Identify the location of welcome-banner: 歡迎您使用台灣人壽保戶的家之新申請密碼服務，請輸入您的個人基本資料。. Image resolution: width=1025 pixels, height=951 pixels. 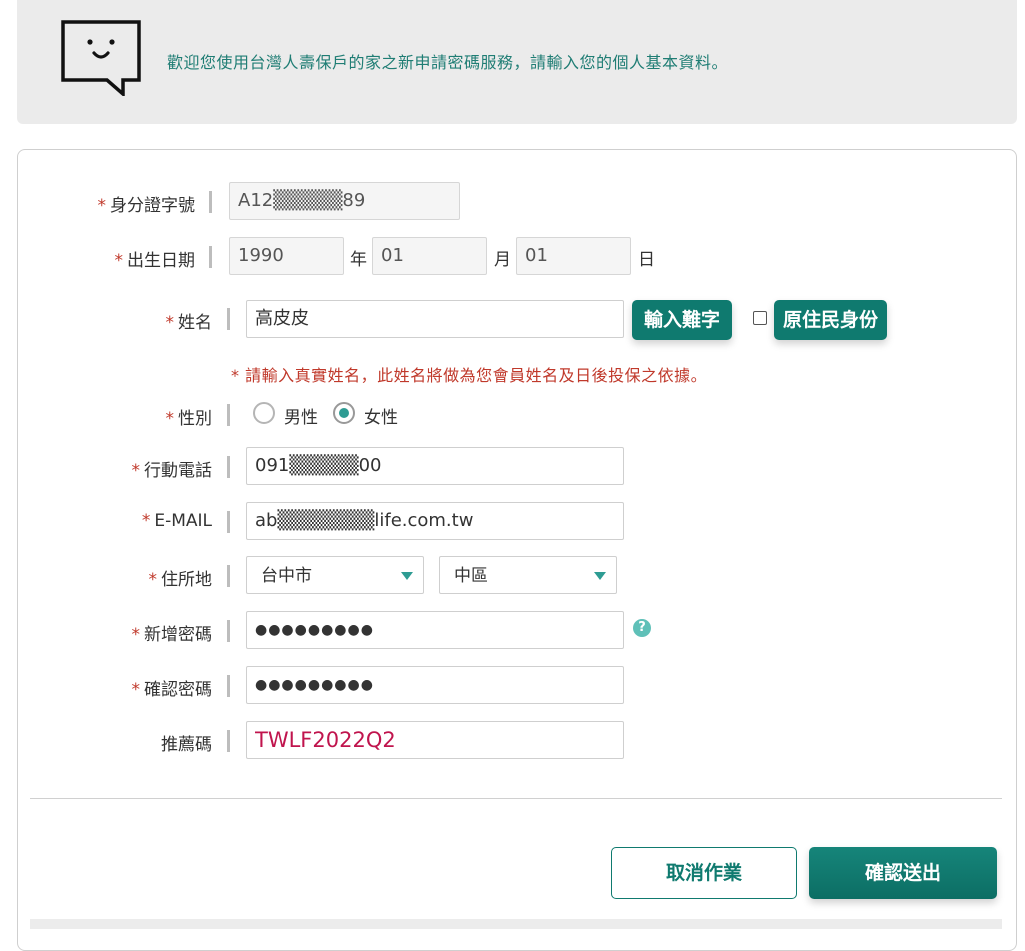
(517, 62).